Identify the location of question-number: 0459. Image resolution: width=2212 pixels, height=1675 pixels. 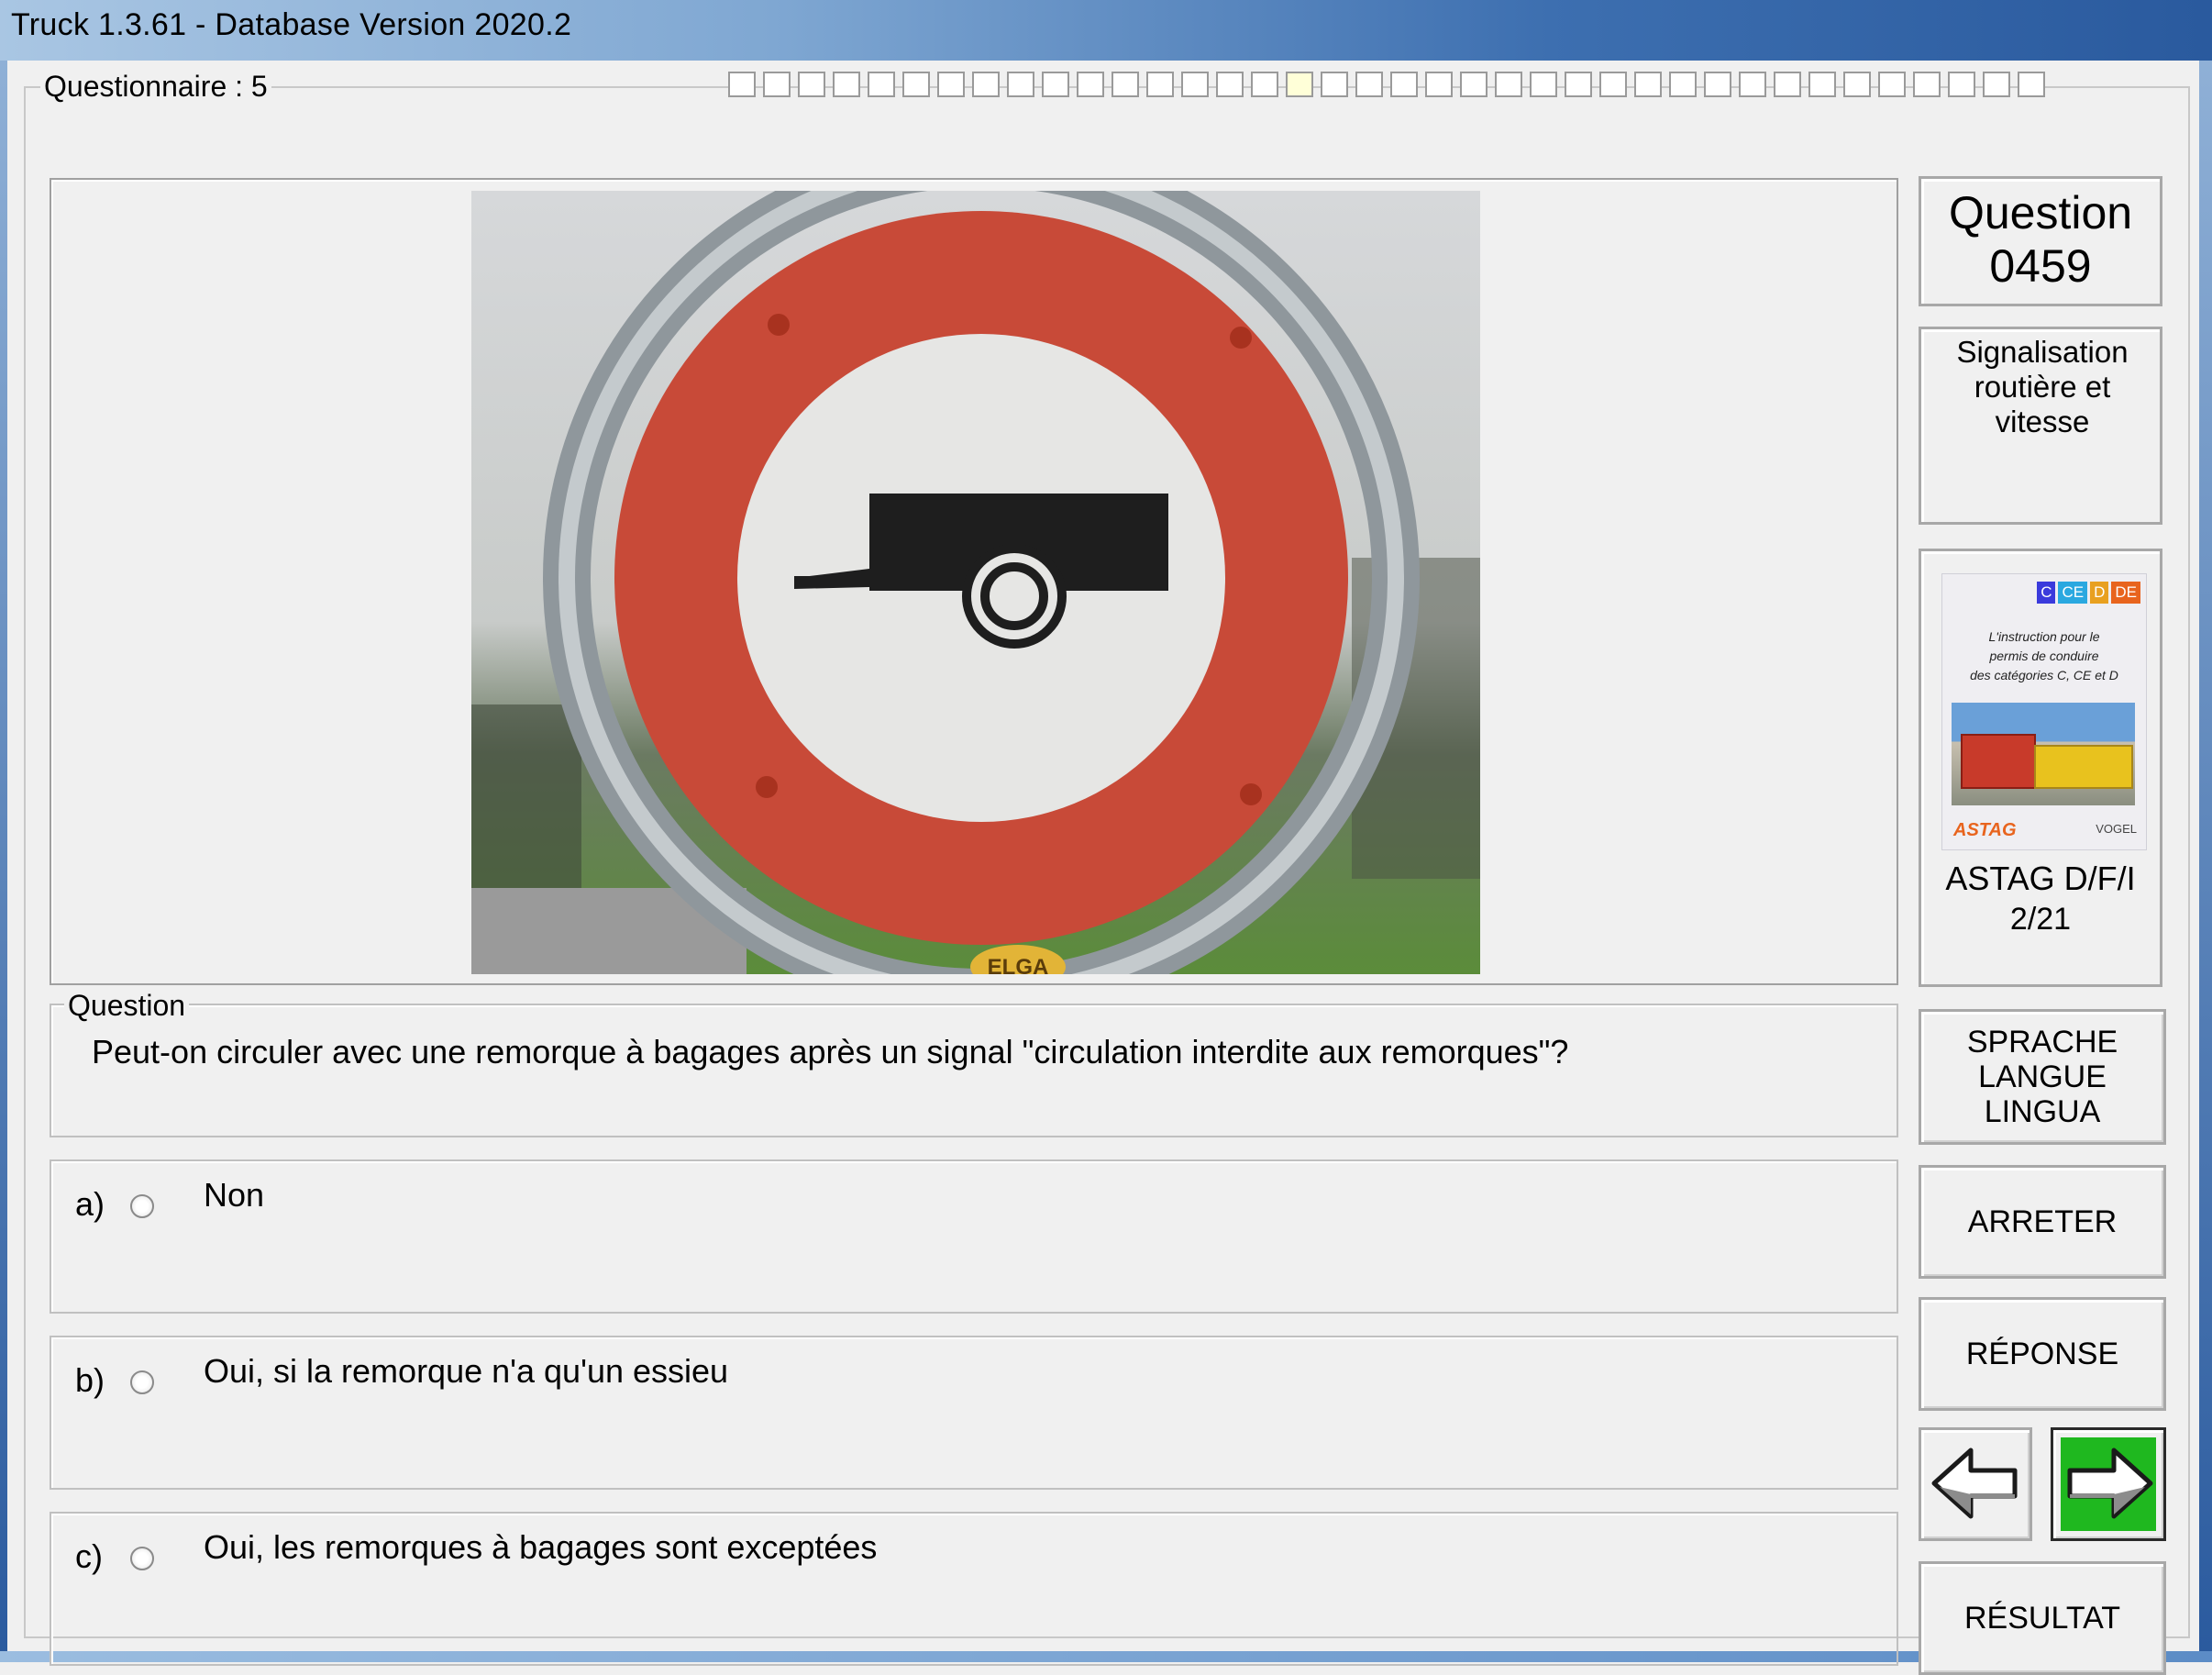
(2040, 266).